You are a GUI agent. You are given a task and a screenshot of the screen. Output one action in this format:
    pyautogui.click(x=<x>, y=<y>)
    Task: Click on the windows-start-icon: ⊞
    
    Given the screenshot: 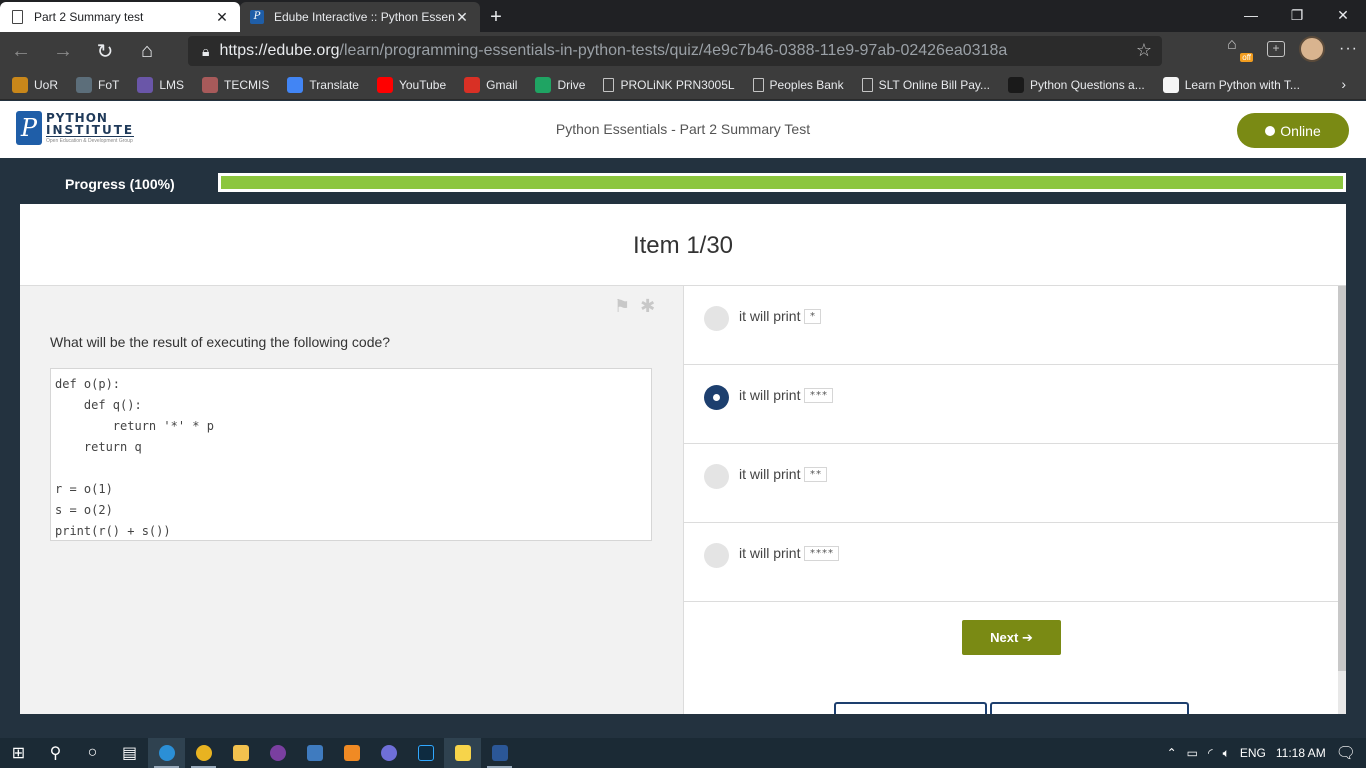 What is the action you would take?
    pyautogui.click(x=18, y=753)
    